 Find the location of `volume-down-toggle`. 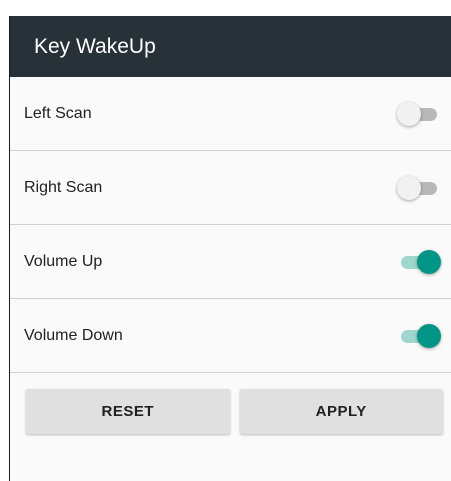

volume-down-toggle is located at coordinates (419, 336).